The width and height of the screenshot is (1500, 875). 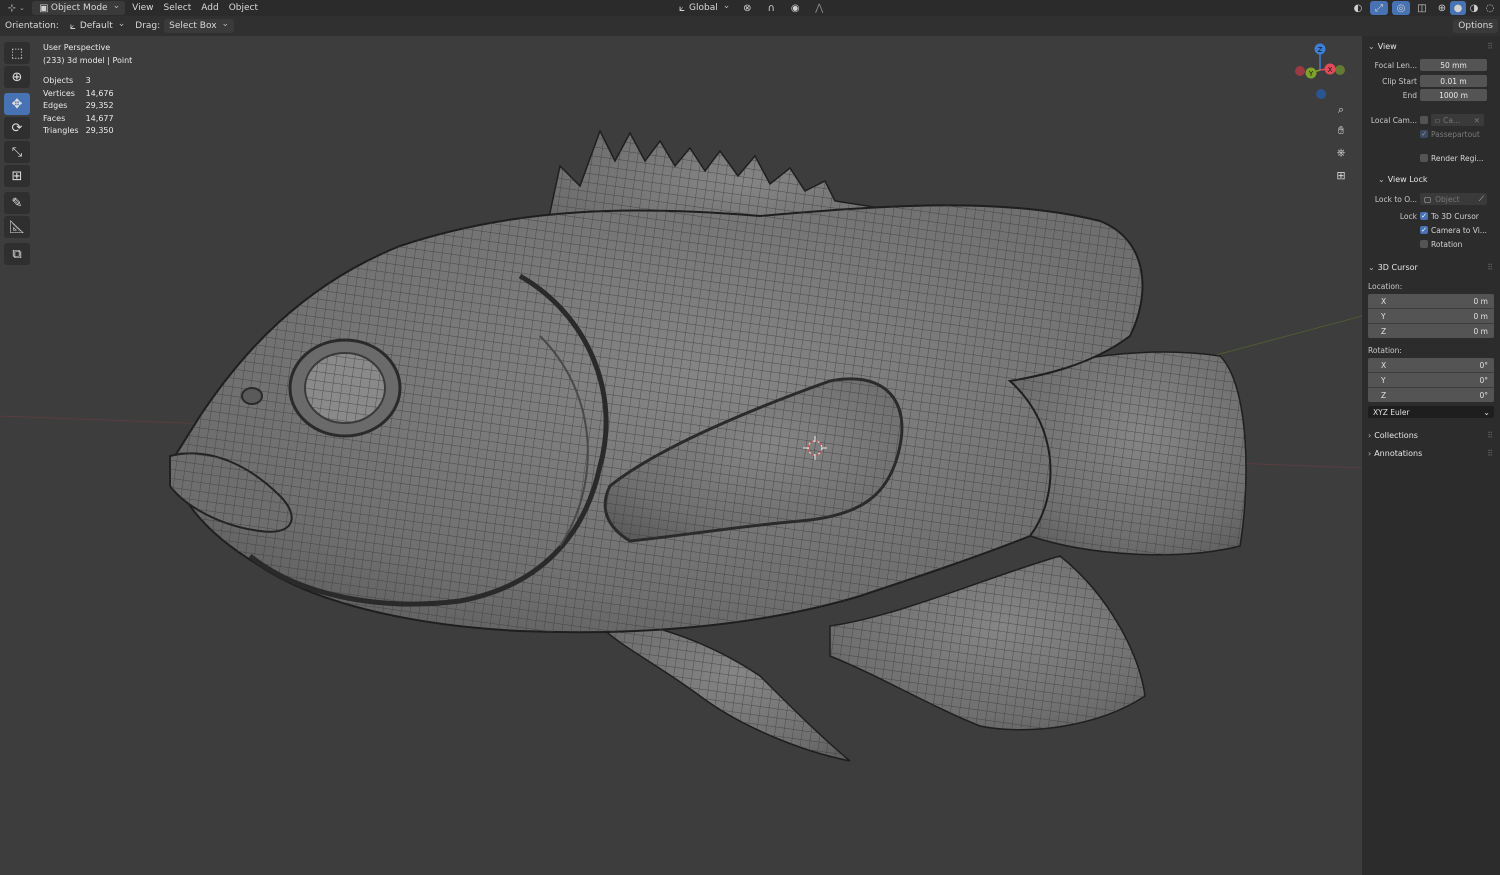 I want to click on proportional-edit-button: ◉, so click(x=795, y=8).